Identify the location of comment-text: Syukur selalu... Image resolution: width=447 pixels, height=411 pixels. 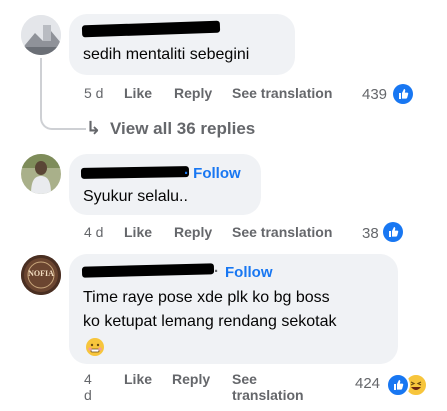
(135, 196).